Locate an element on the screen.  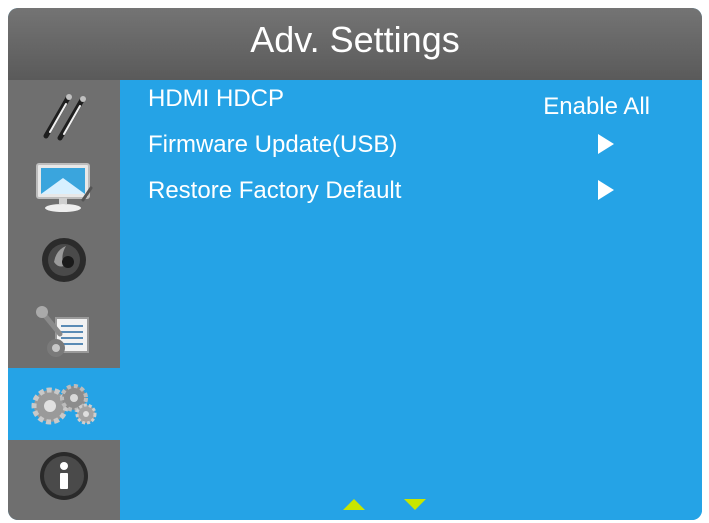
brushes-icon is located at coordinates (64, 117).